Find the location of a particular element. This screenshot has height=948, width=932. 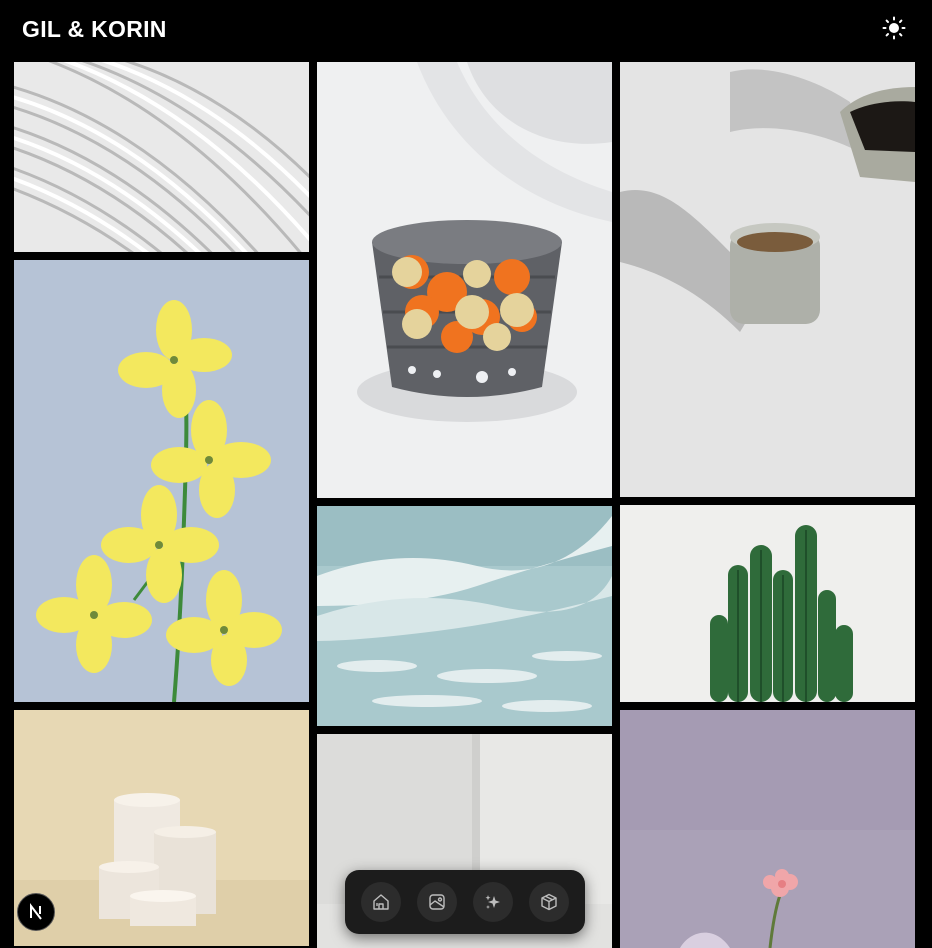

photo-yellow-flowers is located at coordinates (161, 481).